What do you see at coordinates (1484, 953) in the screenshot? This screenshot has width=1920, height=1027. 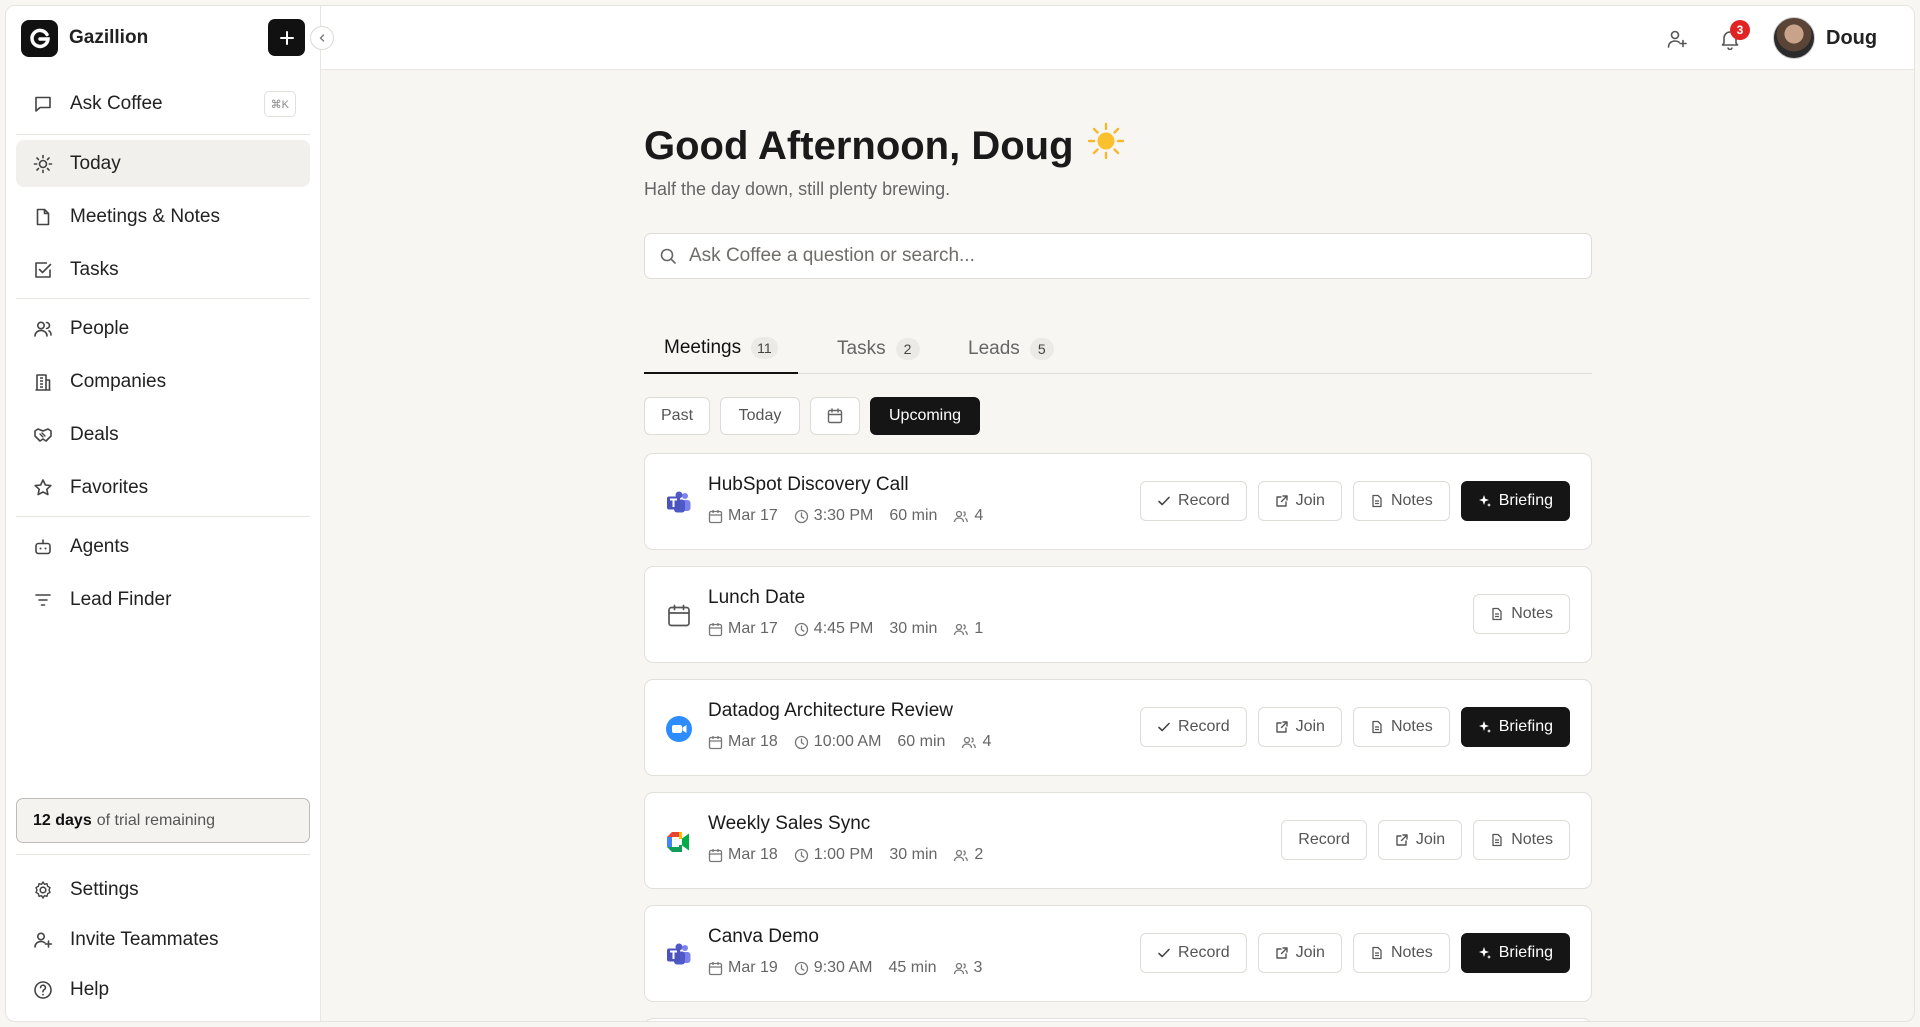 I see `sparkle-icon` at bounding box center [1484, 953].